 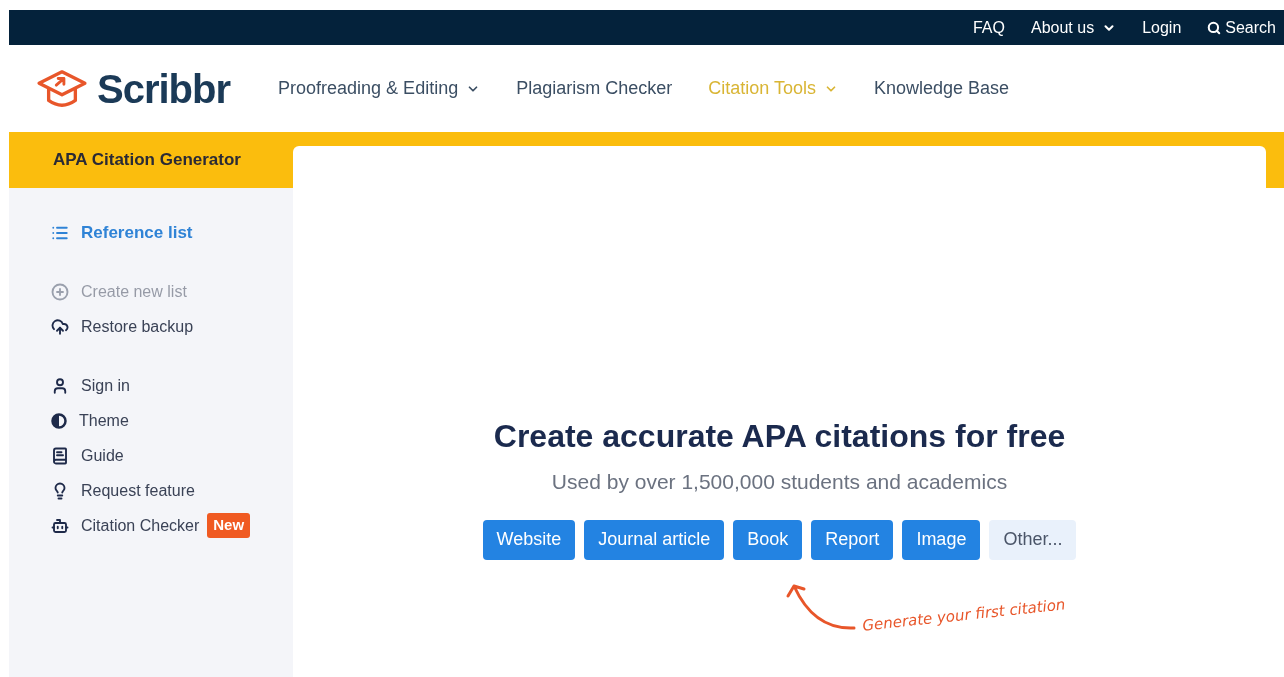 I want to click on new-badge: New, so click(x=229, y=525).